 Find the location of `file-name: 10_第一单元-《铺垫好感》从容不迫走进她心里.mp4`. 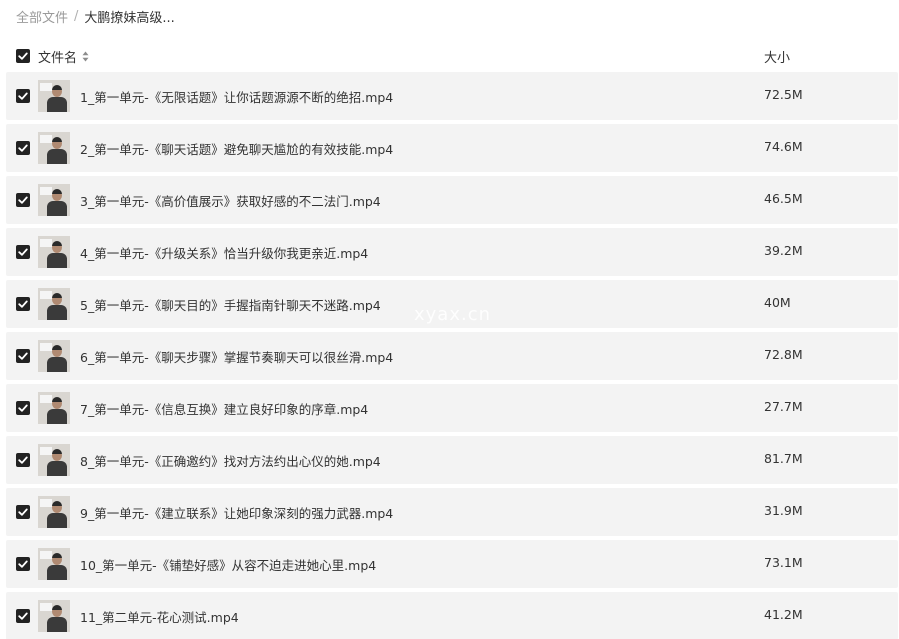

file-name: 10_第一单元-《铺垫好感》从容不迫走进她心里.mp4 is located at coordinates (228, 564).